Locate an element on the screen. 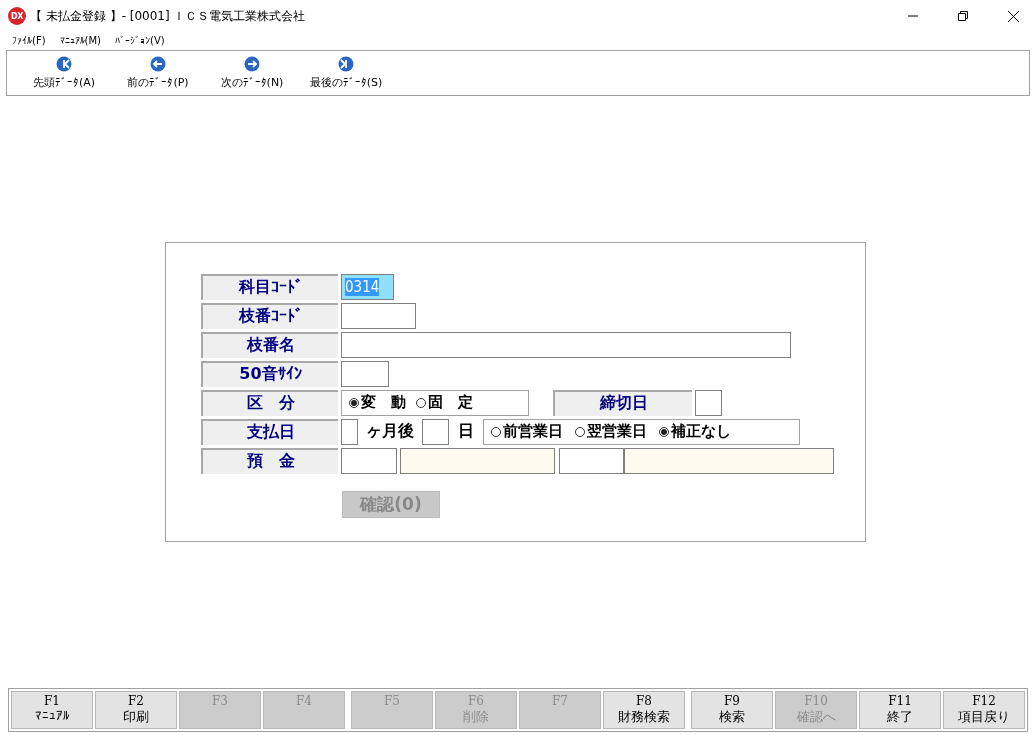  radio-option: 固 定 is located at coordinates (444, 402).